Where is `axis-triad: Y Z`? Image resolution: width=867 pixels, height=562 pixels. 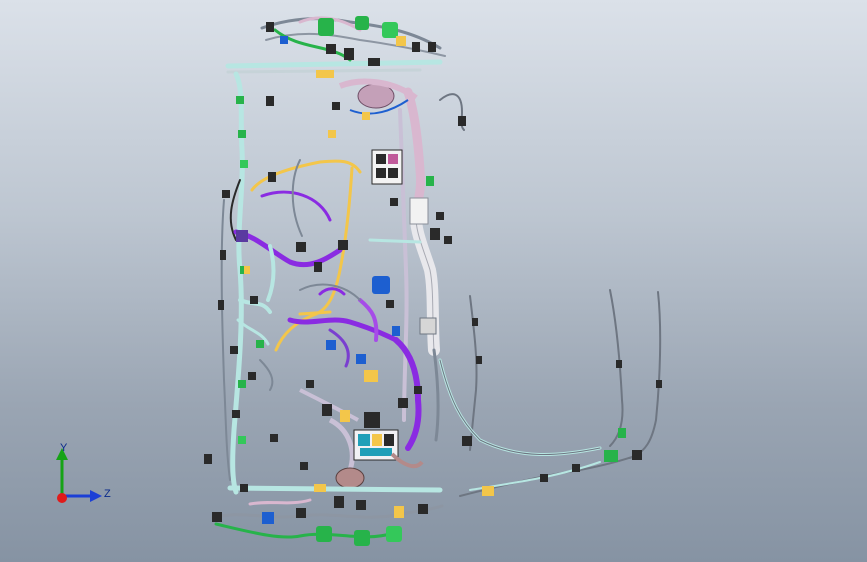
axis-triad: Y Z is located at coordinates (84, 475).